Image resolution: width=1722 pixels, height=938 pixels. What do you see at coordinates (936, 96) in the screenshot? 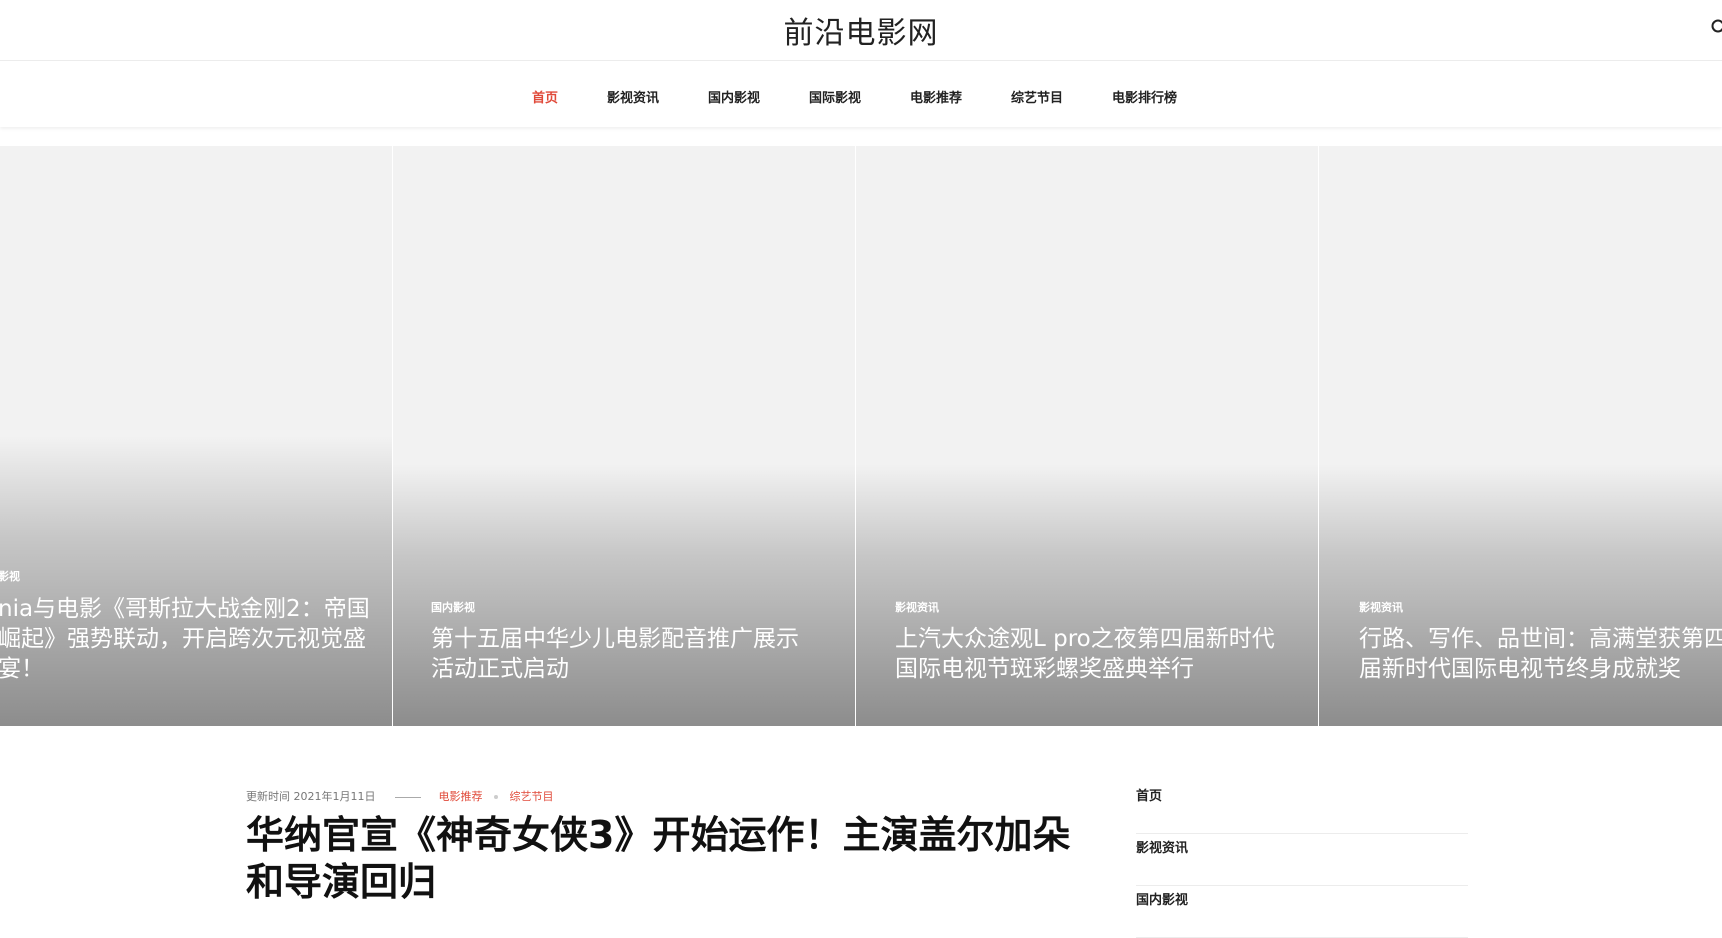
I see `nav-item-recommend: 电影推荐` at bounding box center [936, 96].